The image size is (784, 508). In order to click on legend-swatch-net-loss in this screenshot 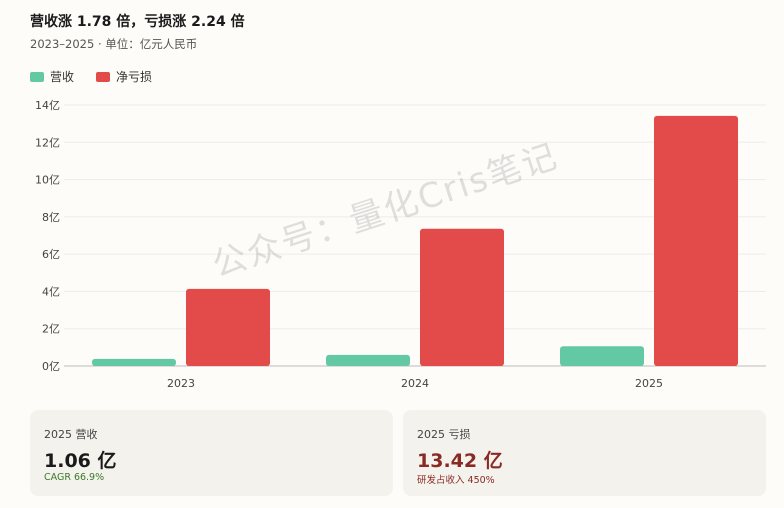, I will do `click(103, 76)`.